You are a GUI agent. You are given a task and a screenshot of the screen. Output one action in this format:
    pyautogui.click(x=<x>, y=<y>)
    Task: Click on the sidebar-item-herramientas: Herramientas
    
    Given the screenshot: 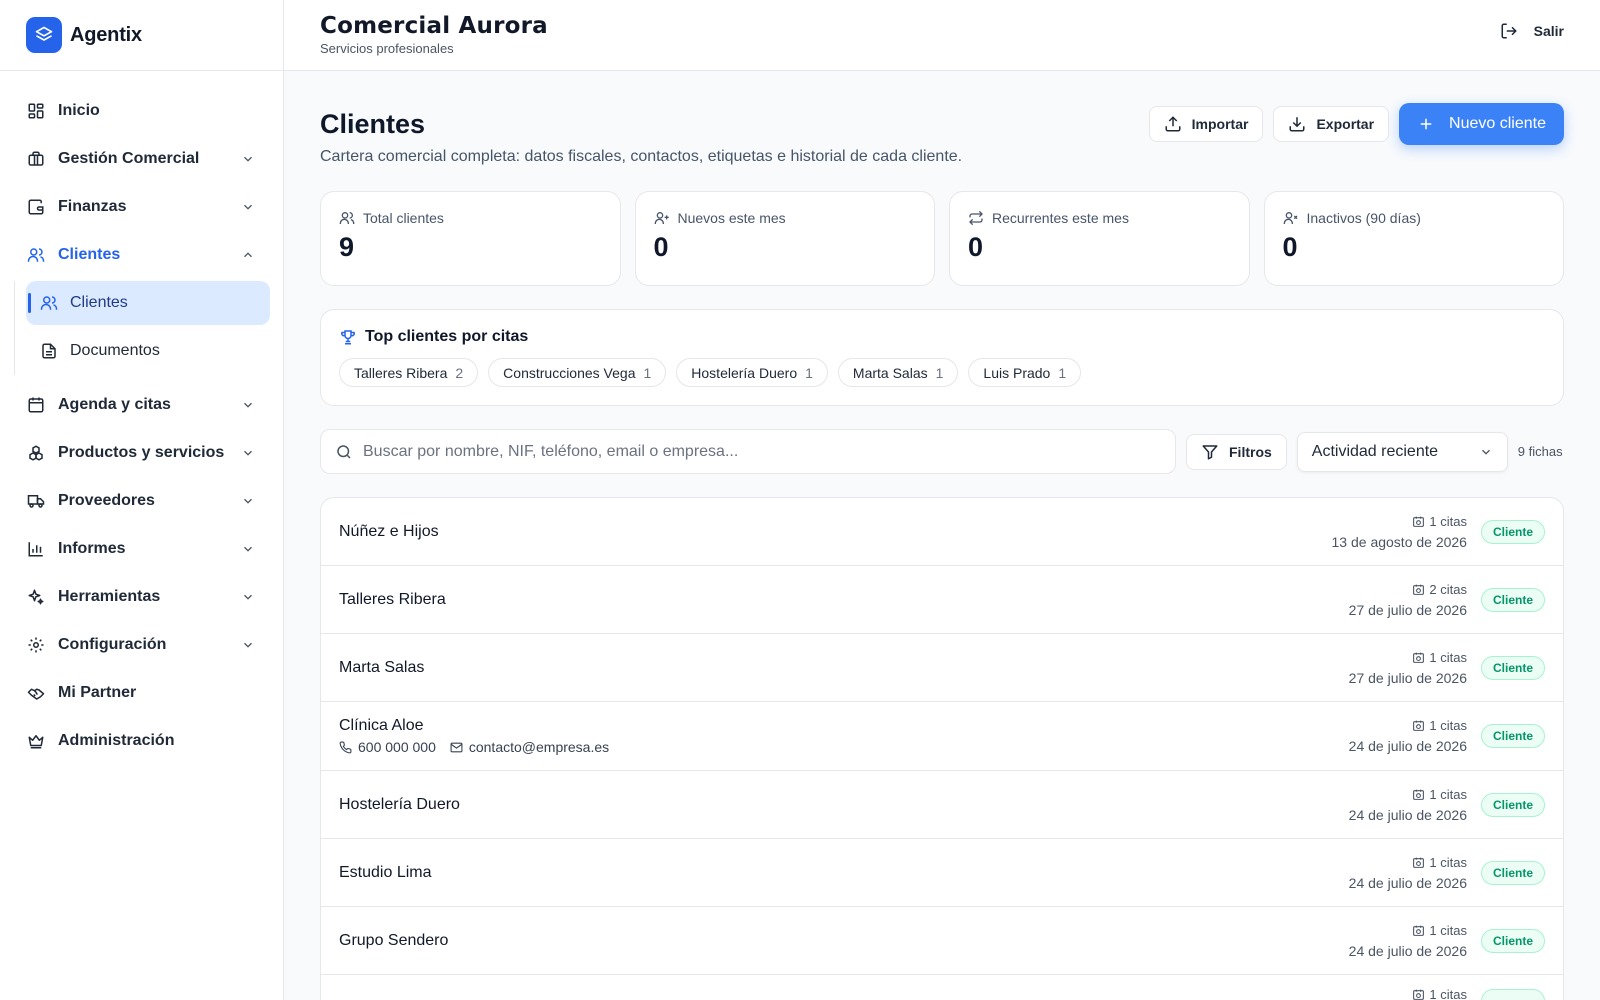 What is the action you would take?
    pyautogui.click(x=141, y=597)
    